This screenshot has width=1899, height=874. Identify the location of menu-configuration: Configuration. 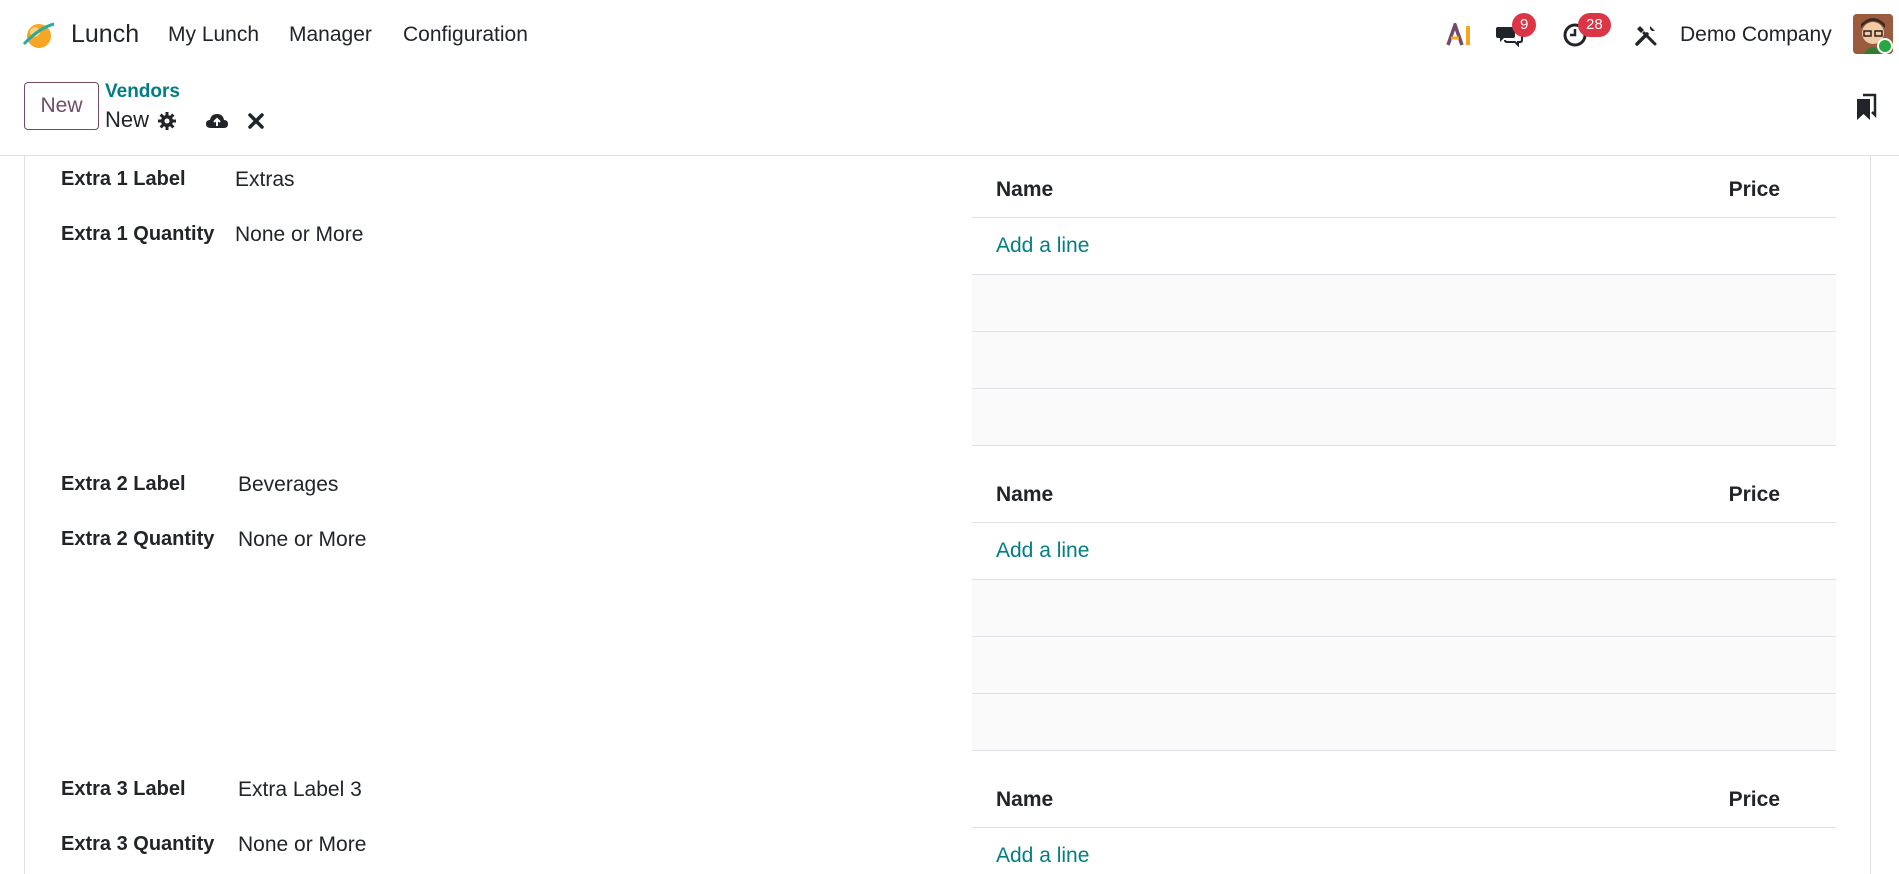
(465, 35).